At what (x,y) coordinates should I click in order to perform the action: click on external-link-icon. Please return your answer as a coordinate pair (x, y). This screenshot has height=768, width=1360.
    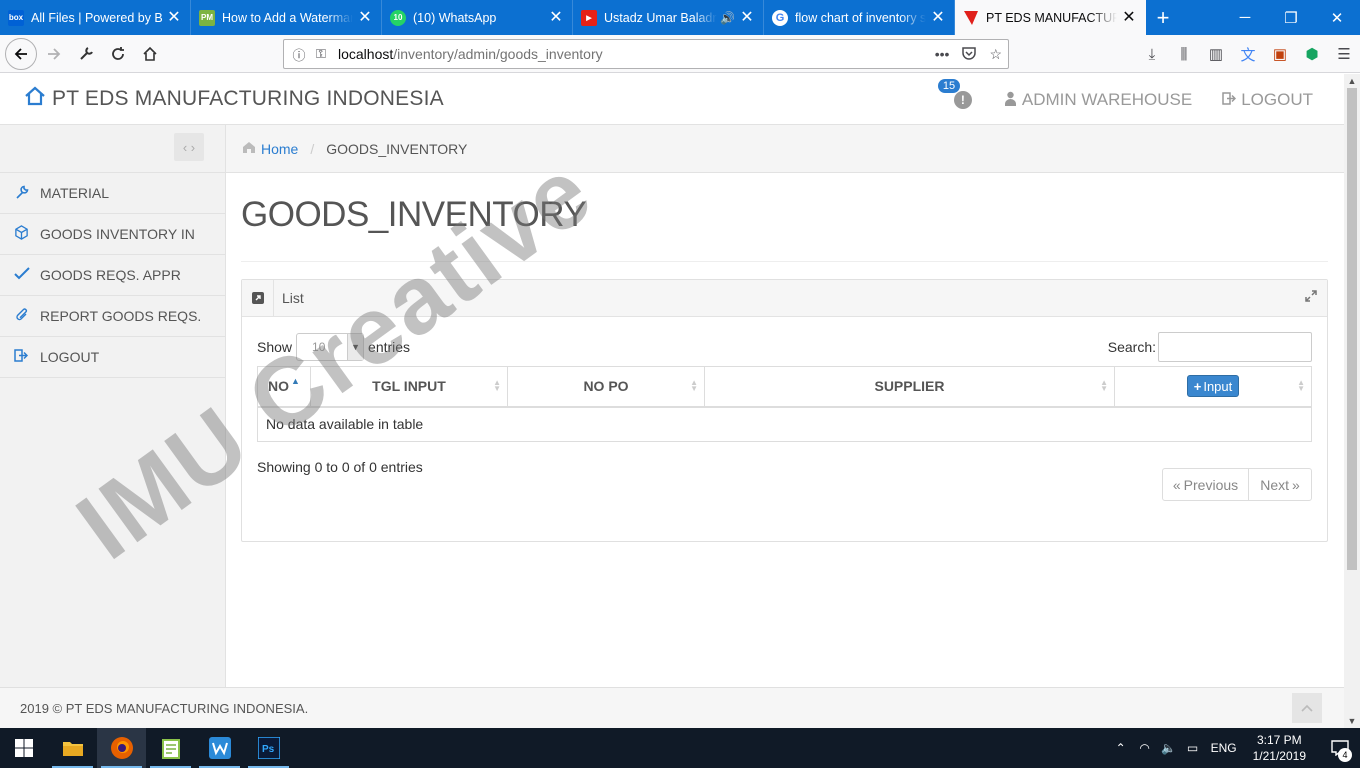
    Looking at the image, I should click on (258, 298).